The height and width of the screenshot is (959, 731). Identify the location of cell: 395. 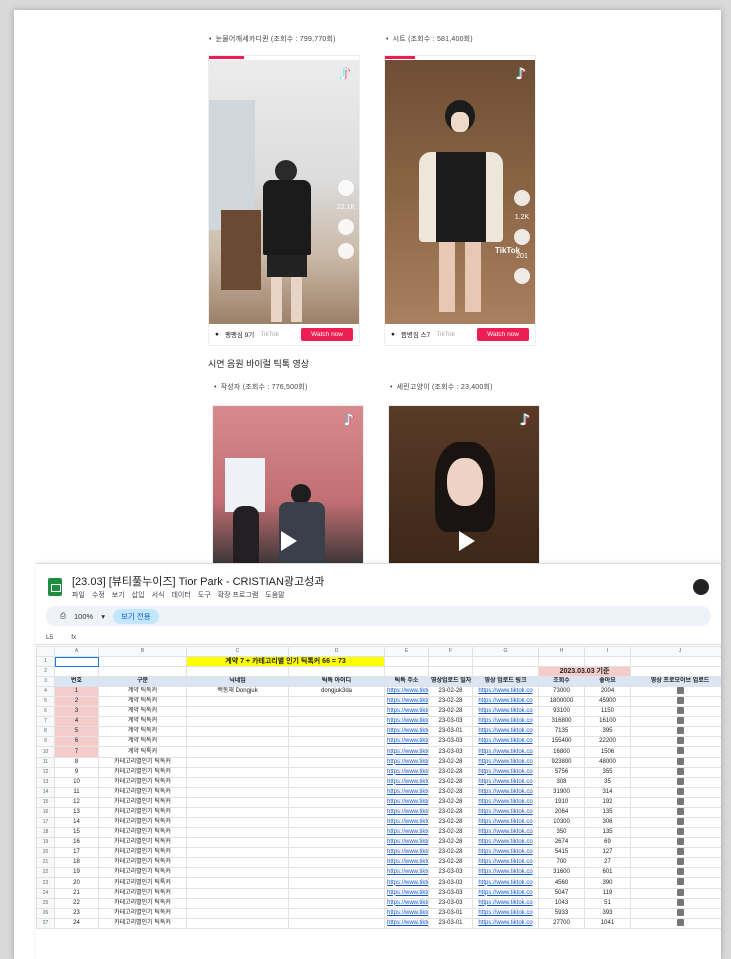
(607, 732).